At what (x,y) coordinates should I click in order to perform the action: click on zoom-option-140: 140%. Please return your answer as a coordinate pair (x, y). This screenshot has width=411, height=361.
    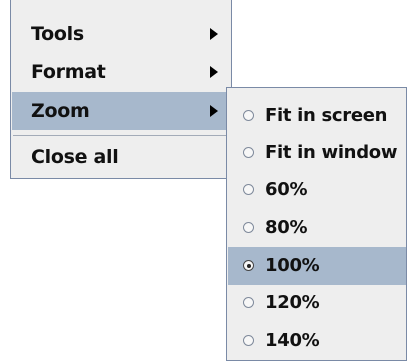
    Looking at the image, I should click on (317, 341).